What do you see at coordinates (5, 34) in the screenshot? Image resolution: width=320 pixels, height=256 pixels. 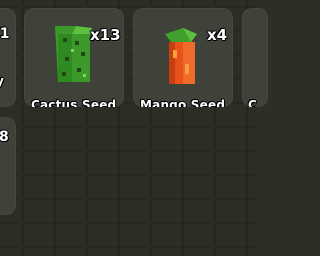 I see `slot-count: 91` at bounding box center [5, 34].